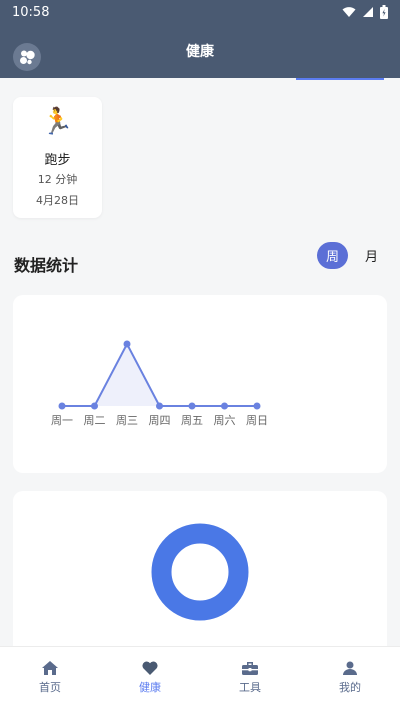 The height and width of the screenshot is (712, 400). Describe the element at coordinates (349, 12) in the screenshot. I see `wifi-icon` at that location.